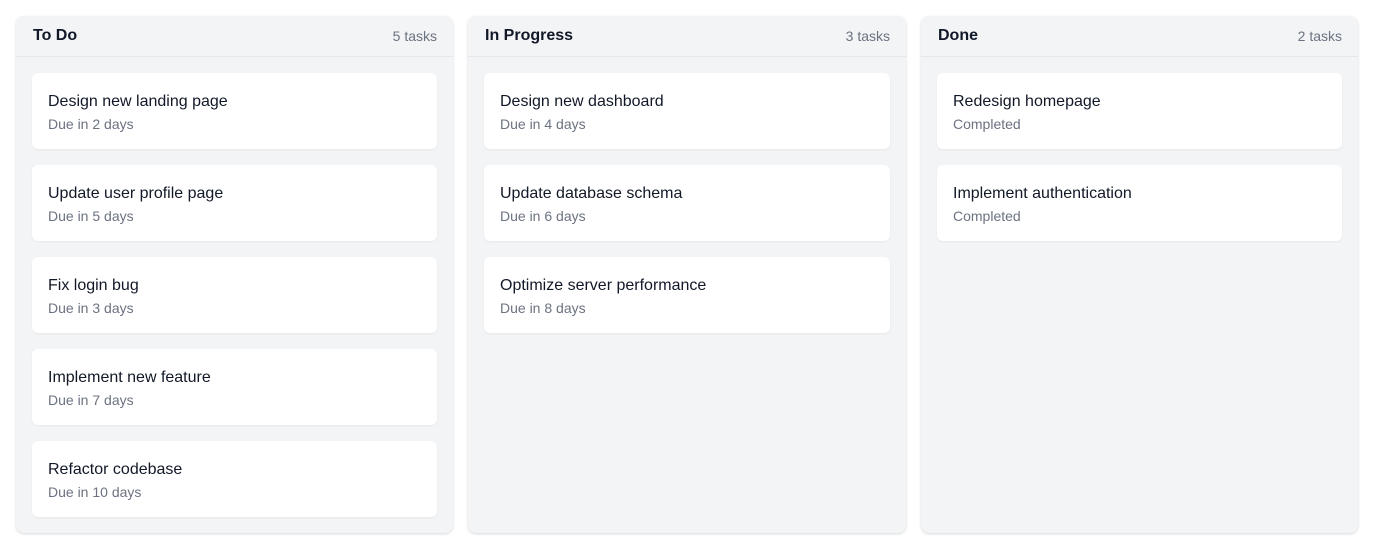  What do you see at coordinates (414, 36) in the screenshot?
I see `task-count: 5 tasks` at bounding box center [414, 36].